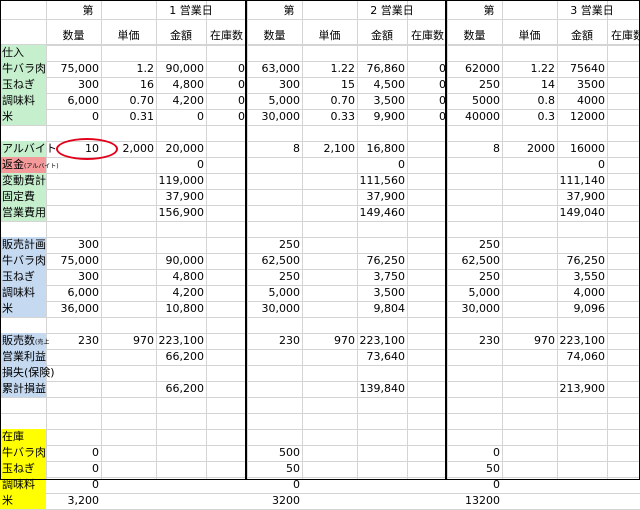 The image size is (640, 510). I want to click on data-cell: 213,900, so click(582, 389).